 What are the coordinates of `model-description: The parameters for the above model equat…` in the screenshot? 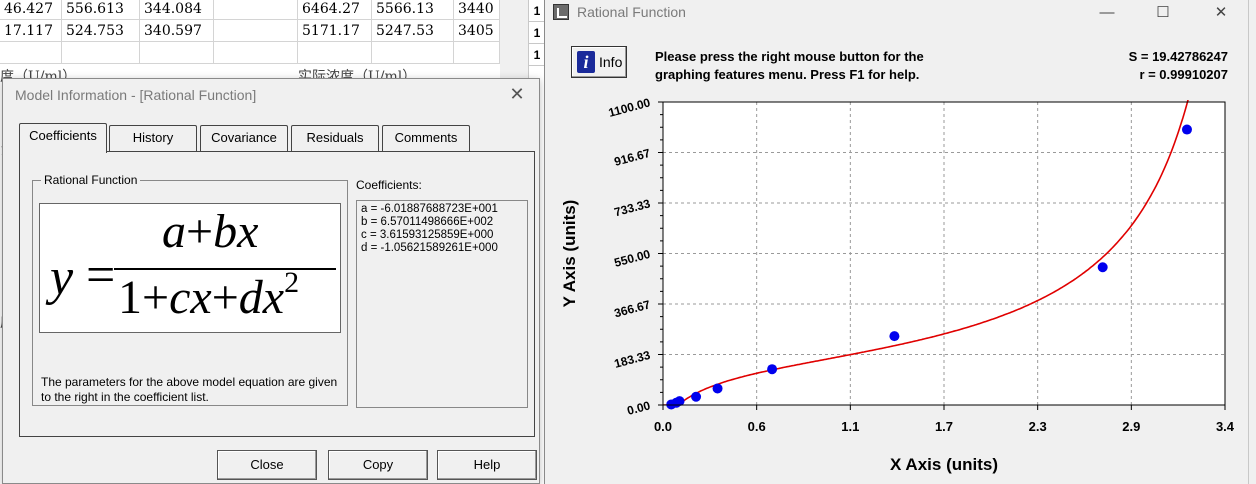 It's located at (189, 389).